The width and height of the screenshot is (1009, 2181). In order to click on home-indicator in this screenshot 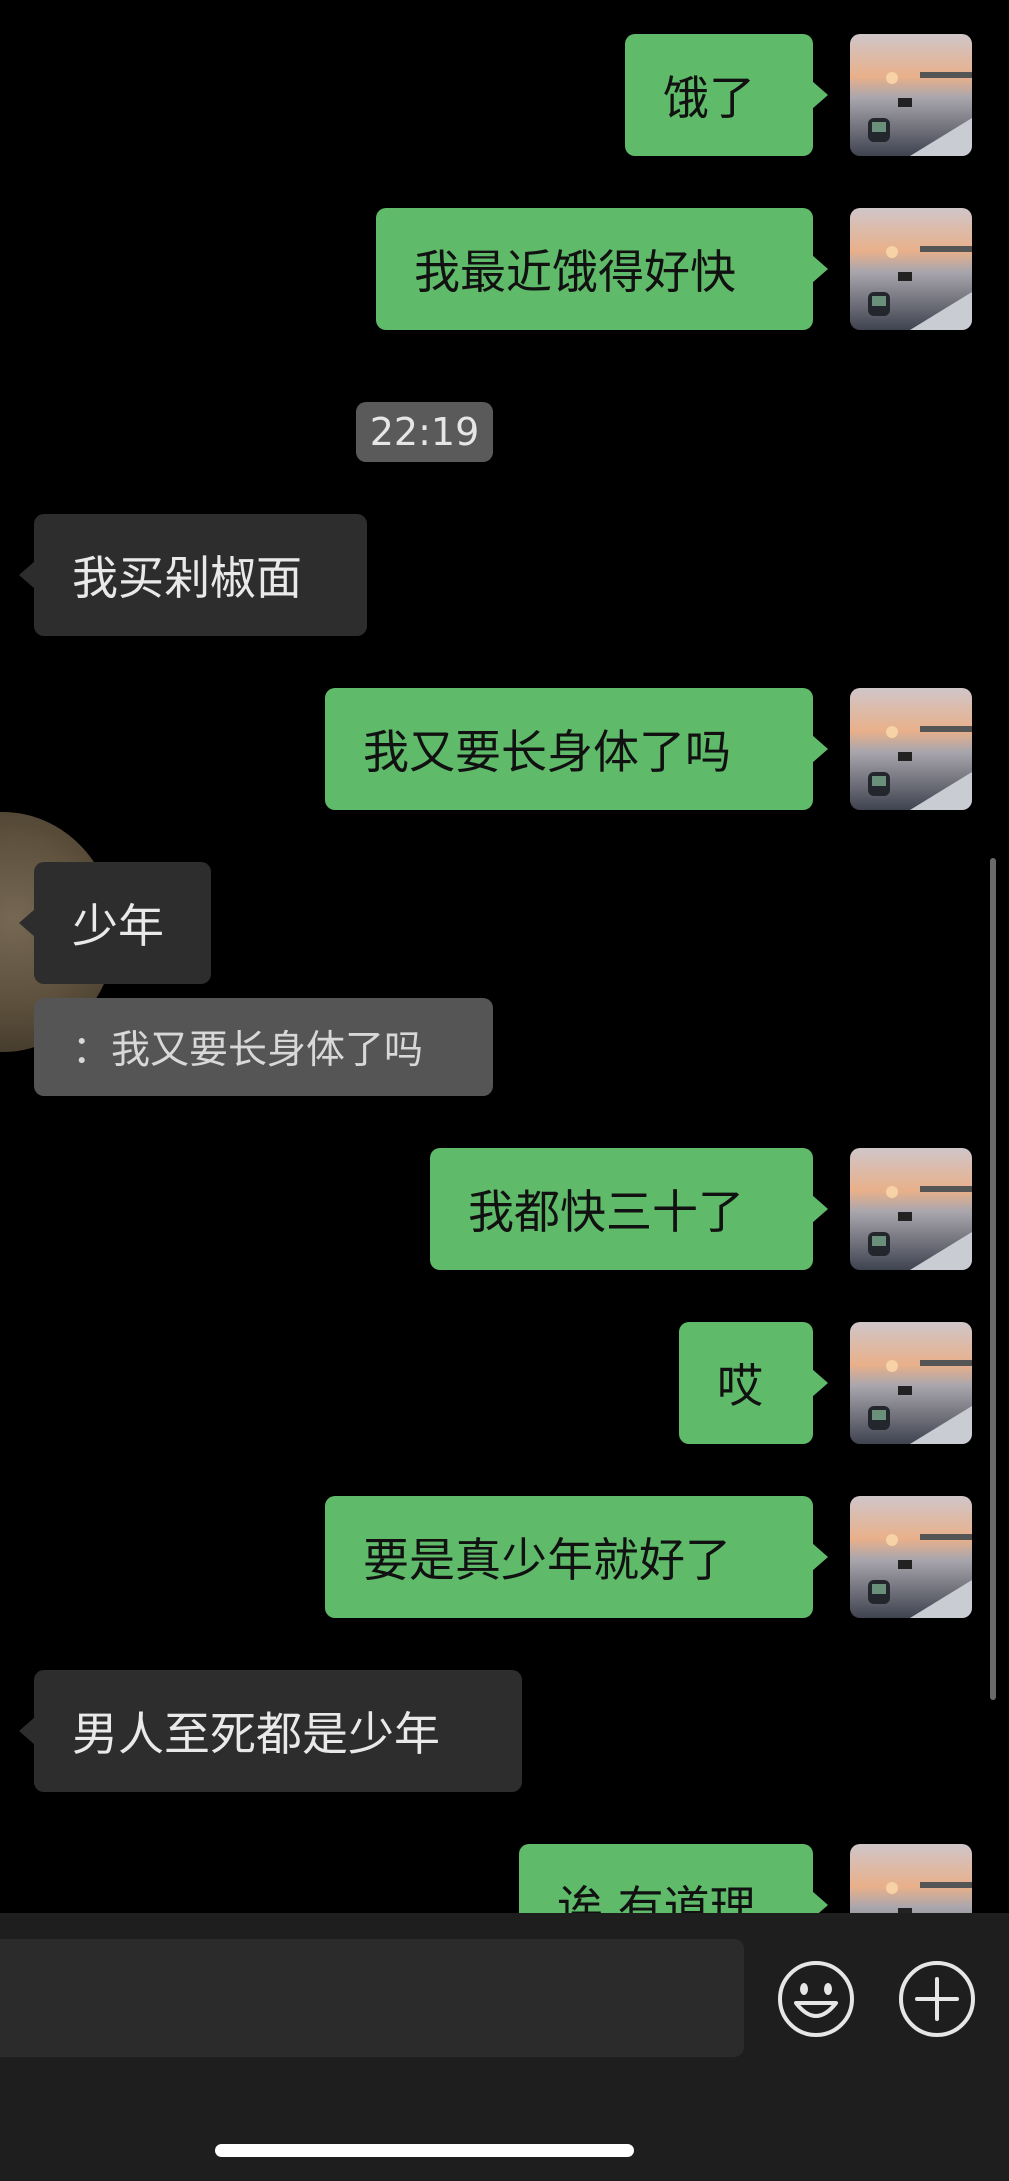, I will do `click(424, 2150)`.